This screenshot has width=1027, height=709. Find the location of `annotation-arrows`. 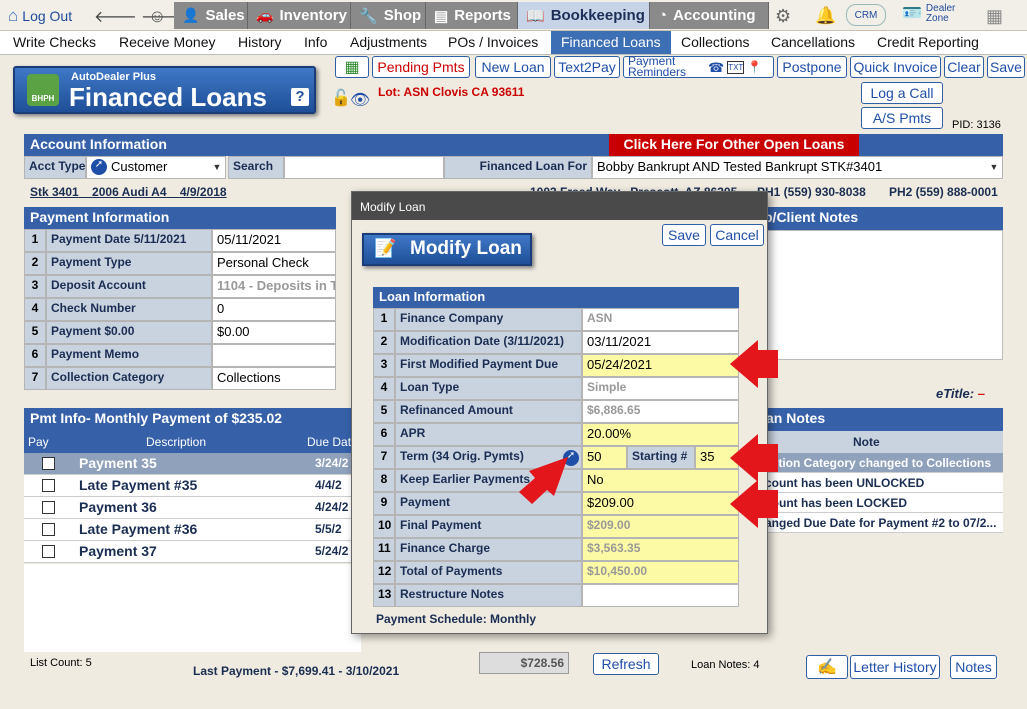

annotation-arrows is located at coordinates (648, 434).